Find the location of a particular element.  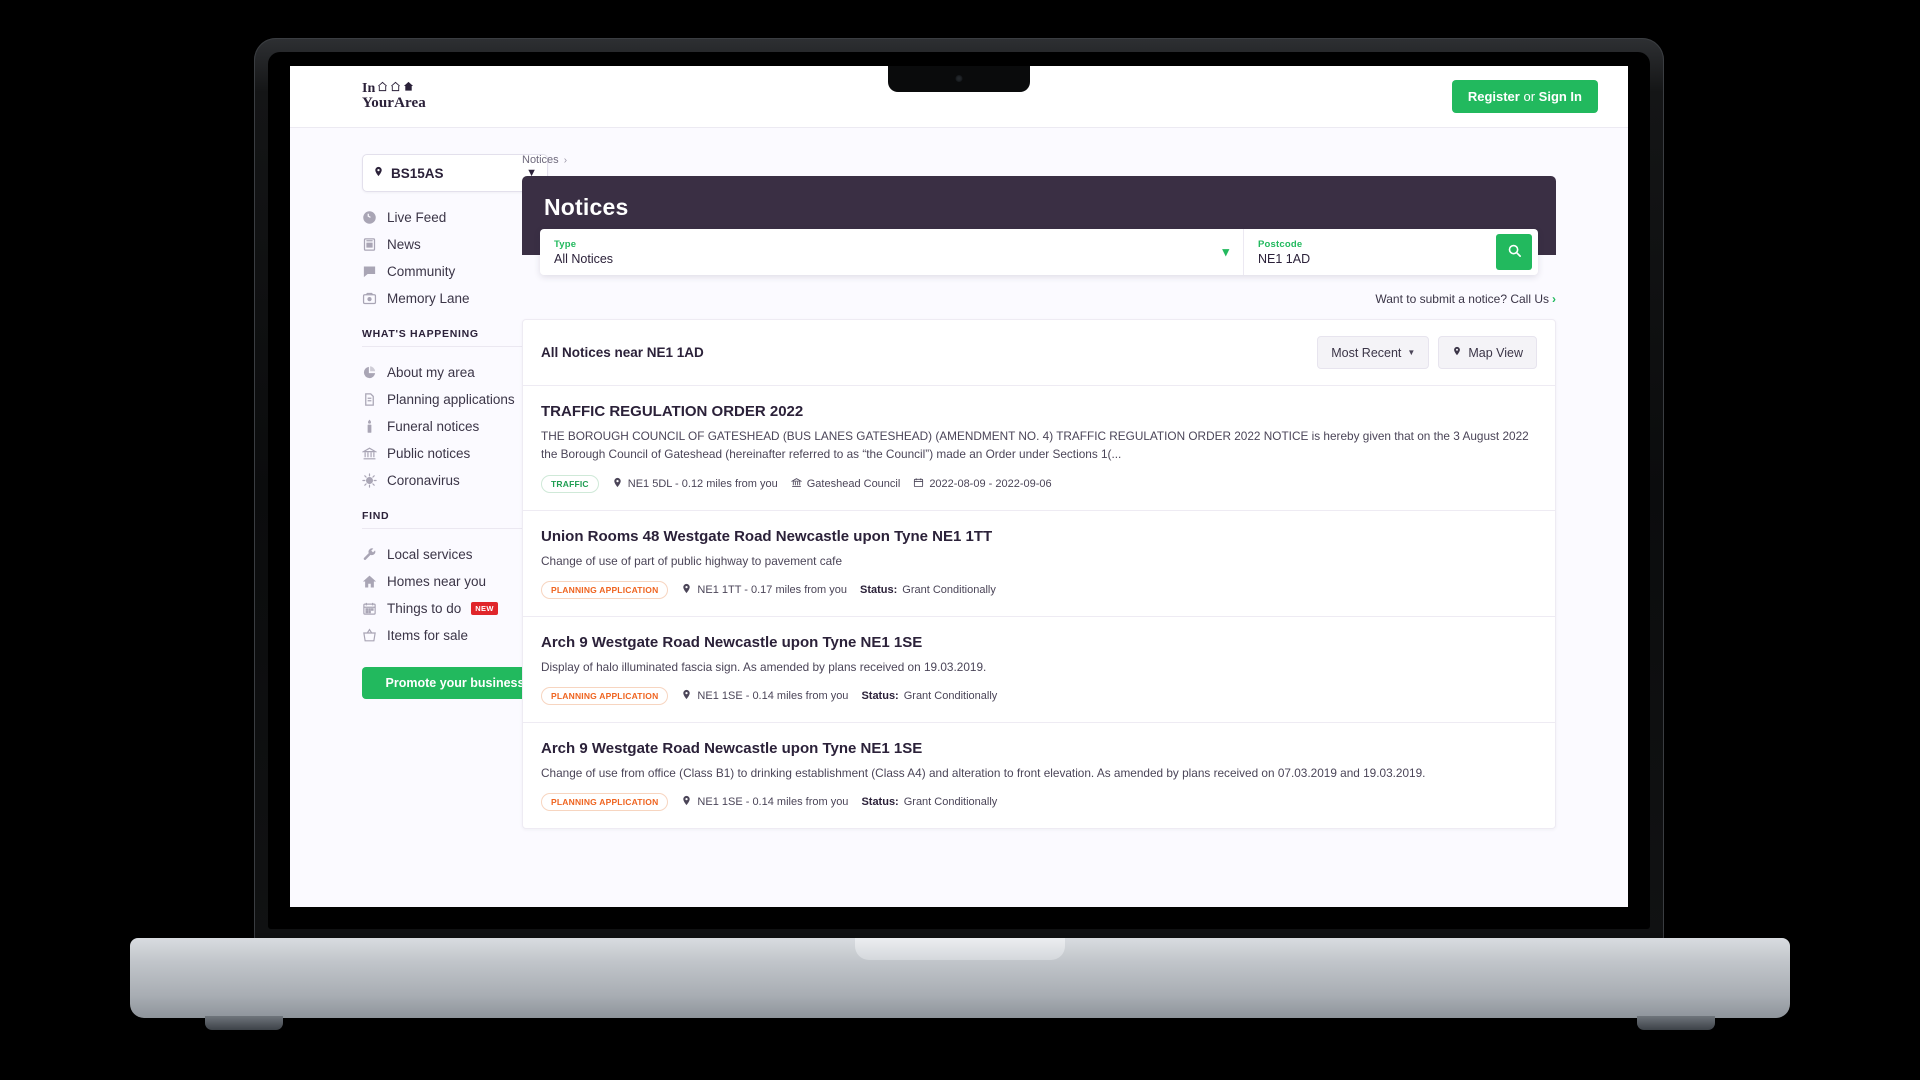

promote-business-button: Promote your business is located at coordinates (455, 683).